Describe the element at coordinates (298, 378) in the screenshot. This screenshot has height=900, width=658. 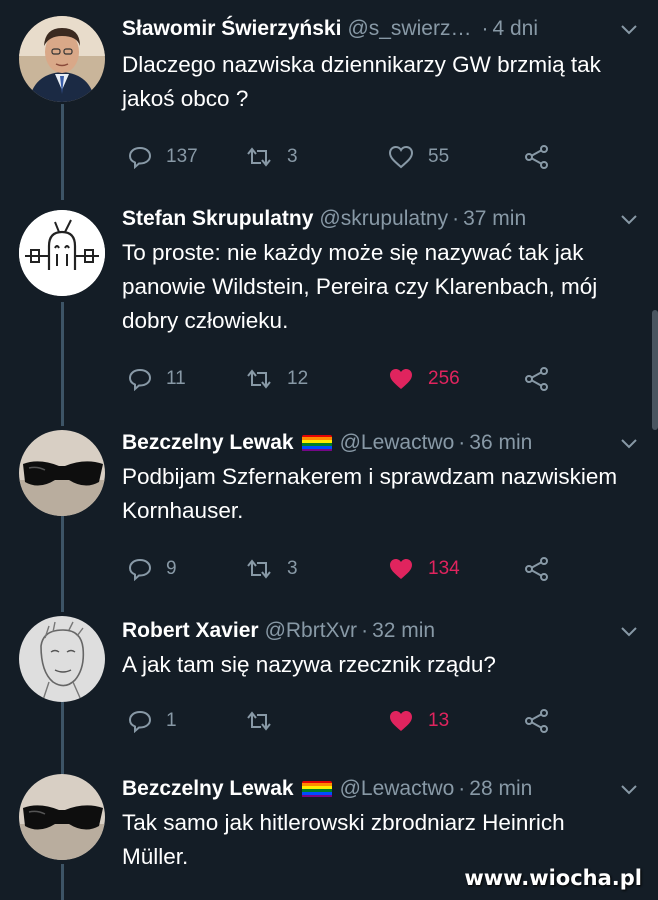
I see `retweet-count: 12` at that location.